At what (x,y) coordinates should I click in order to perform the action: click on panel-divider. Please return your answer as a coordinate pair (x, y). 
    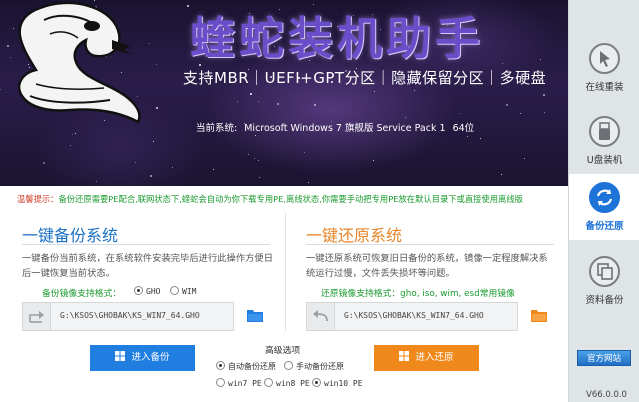
    Looking at the image, I should click on (285, 272).